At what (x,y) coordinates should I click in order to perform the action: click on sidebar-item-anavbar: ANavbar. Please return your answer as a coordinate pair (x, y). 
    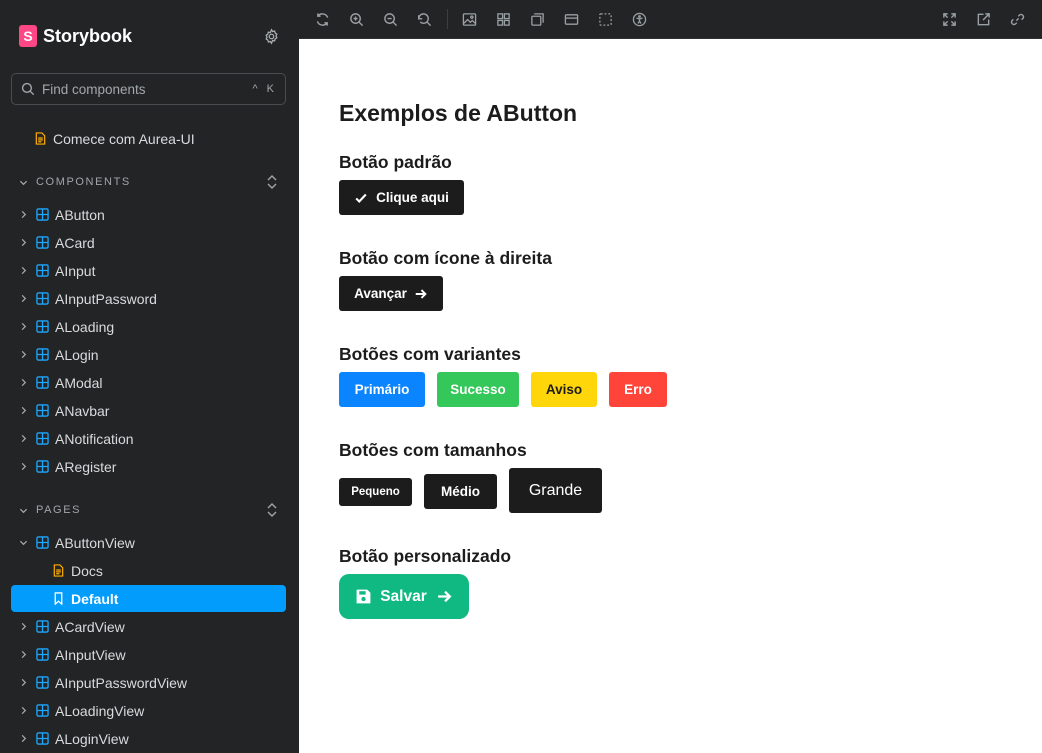
    Looking at the image, I should click on (148, 410).